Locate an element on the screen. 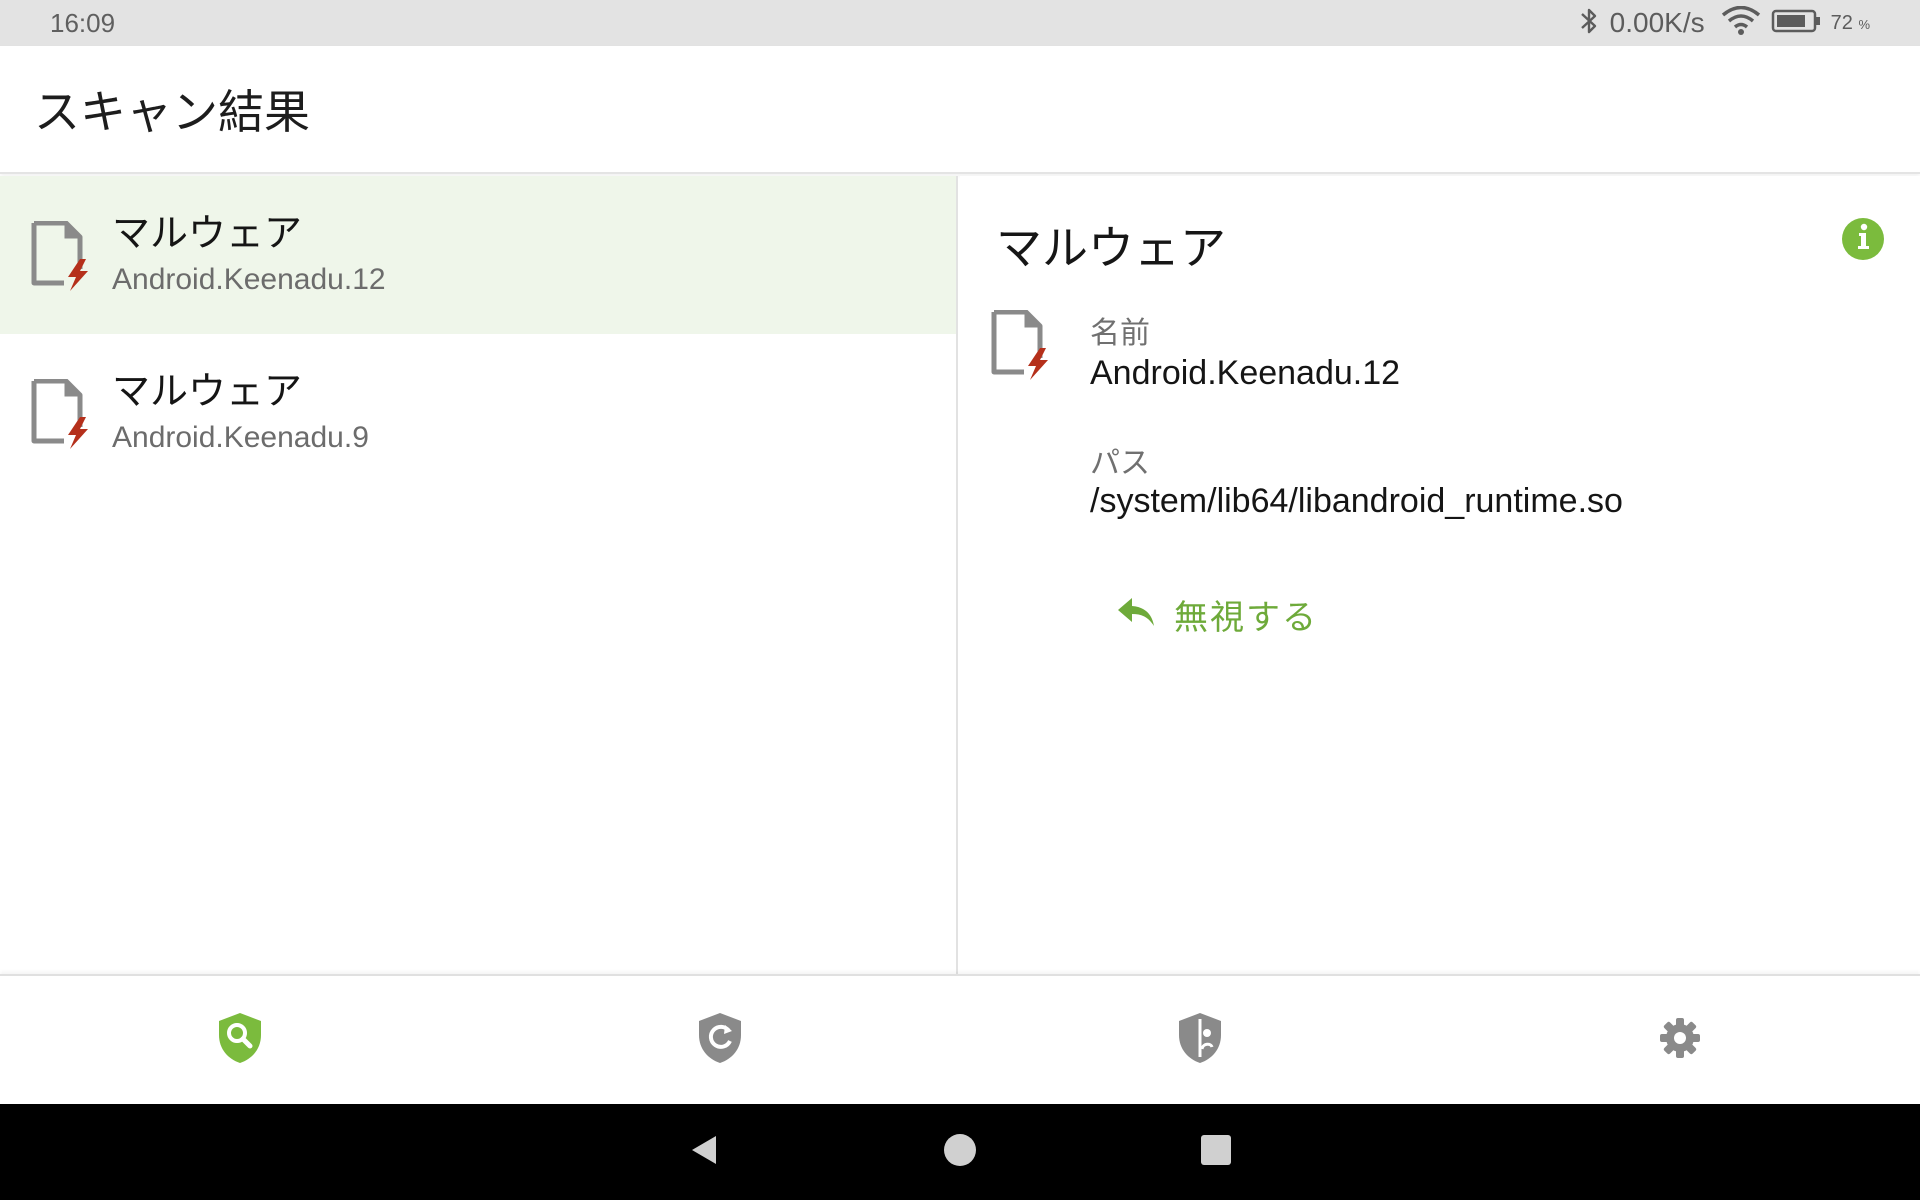 The width and height of the screenshot is (1920, 1200). home-button is located at coordinates (960, 1152).